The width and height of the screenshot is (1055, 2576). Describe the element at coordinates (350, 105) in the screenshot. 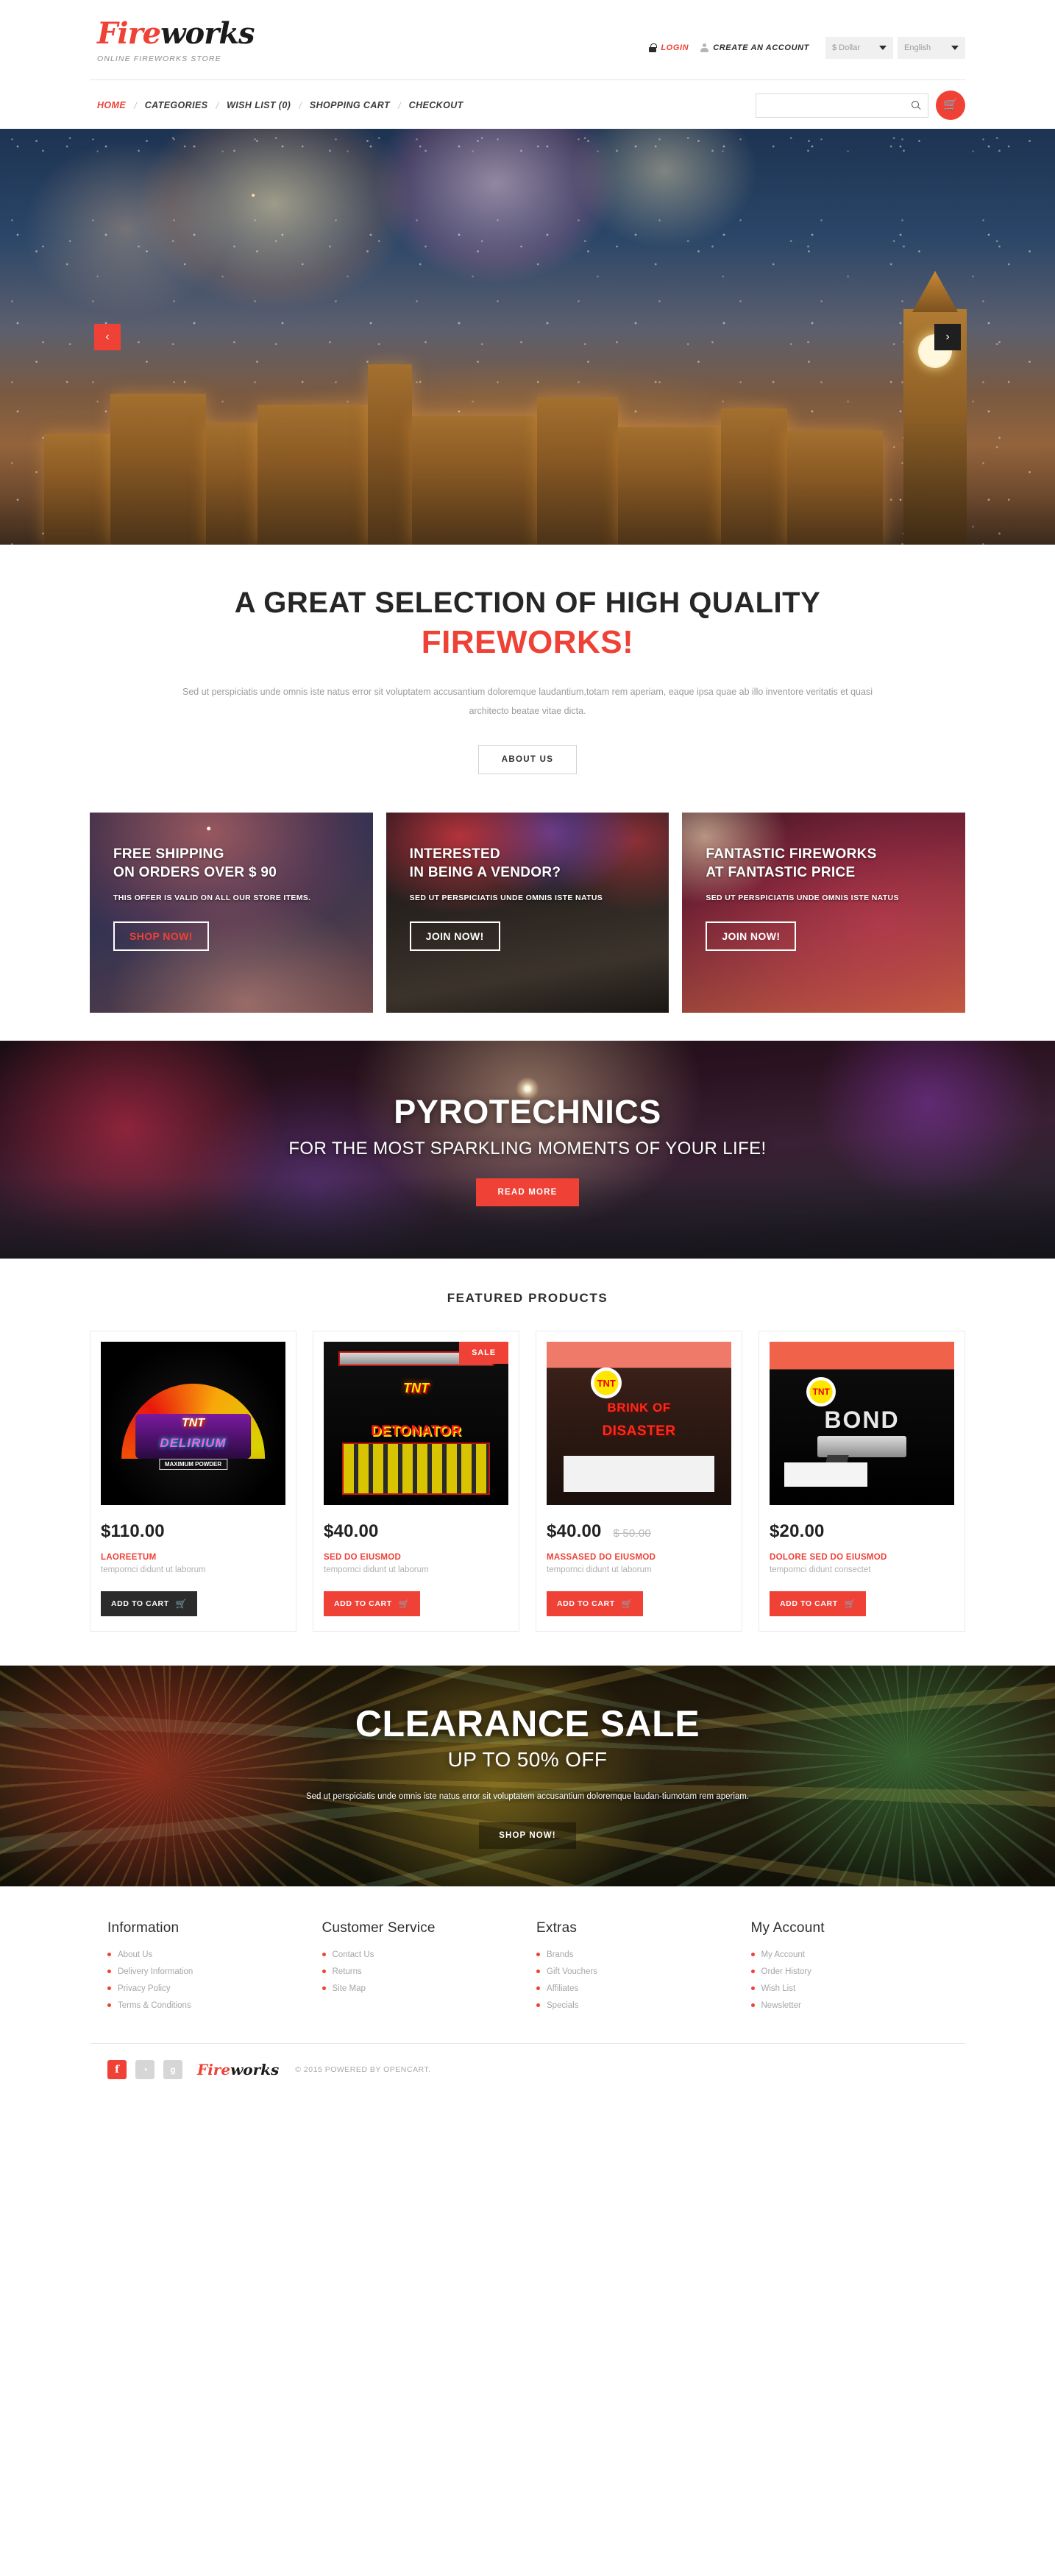

I see `nav-item-shopping-cart: SHOPPING CART` at that location.